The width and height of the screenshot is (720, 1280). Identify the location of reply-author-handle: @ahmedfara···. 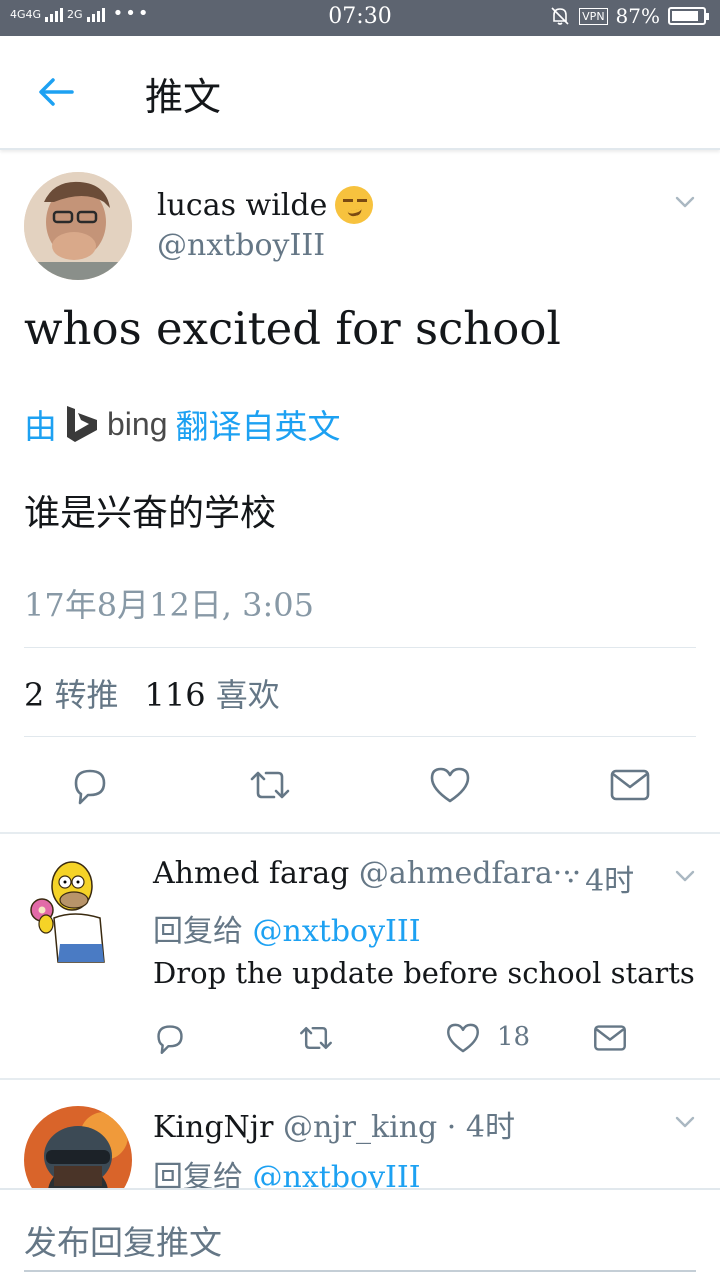
(470, 873).